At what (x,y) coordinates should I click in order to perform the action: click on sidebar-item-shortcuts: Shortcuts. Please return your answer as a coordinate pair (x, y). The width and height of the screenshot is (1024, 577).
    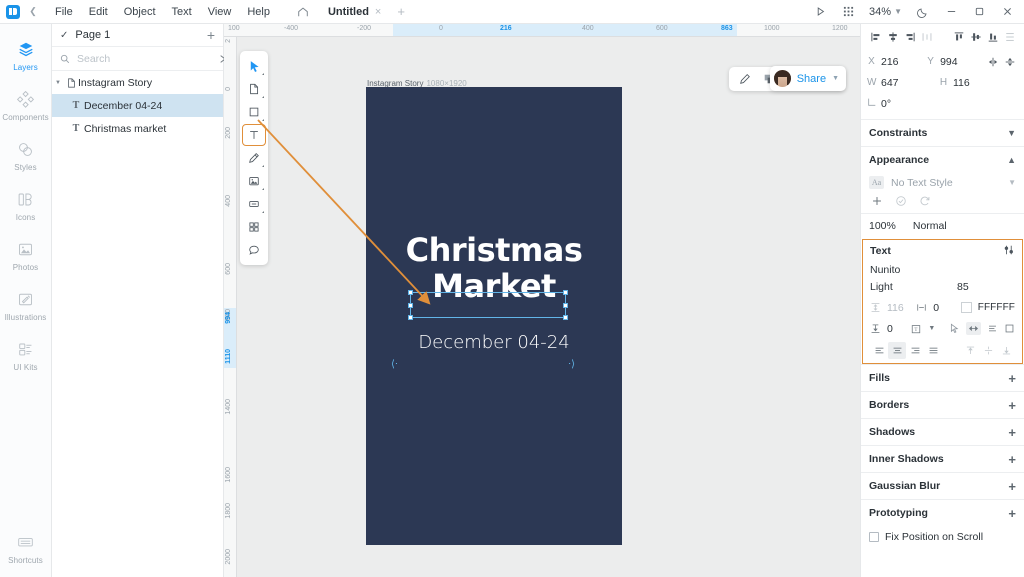
    Looking at the image, I should click on (26, 548).